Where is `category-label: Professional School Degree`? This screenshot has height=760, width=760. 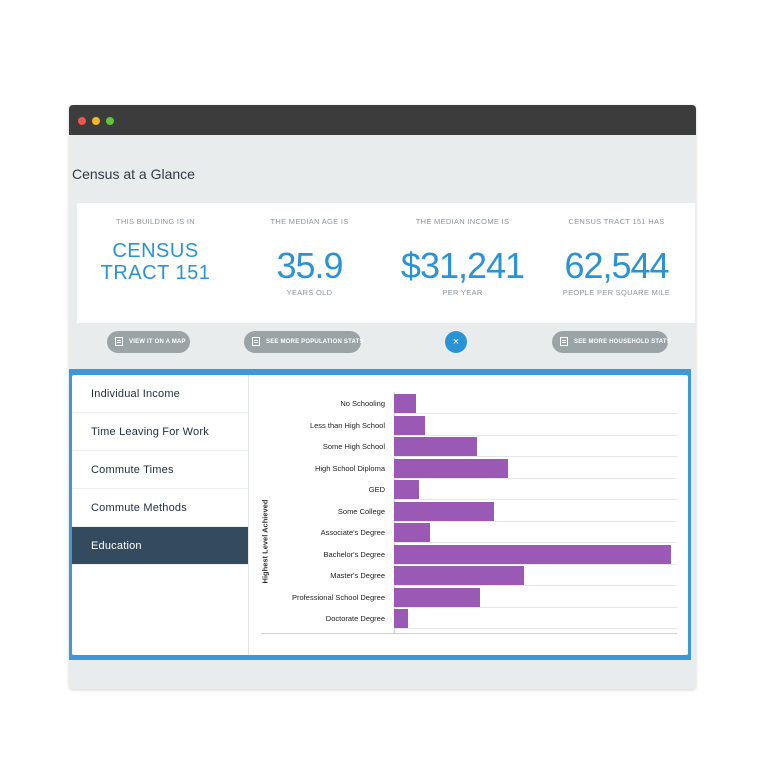 category-label: Professional School Degree is located at coordinates (338, 597).